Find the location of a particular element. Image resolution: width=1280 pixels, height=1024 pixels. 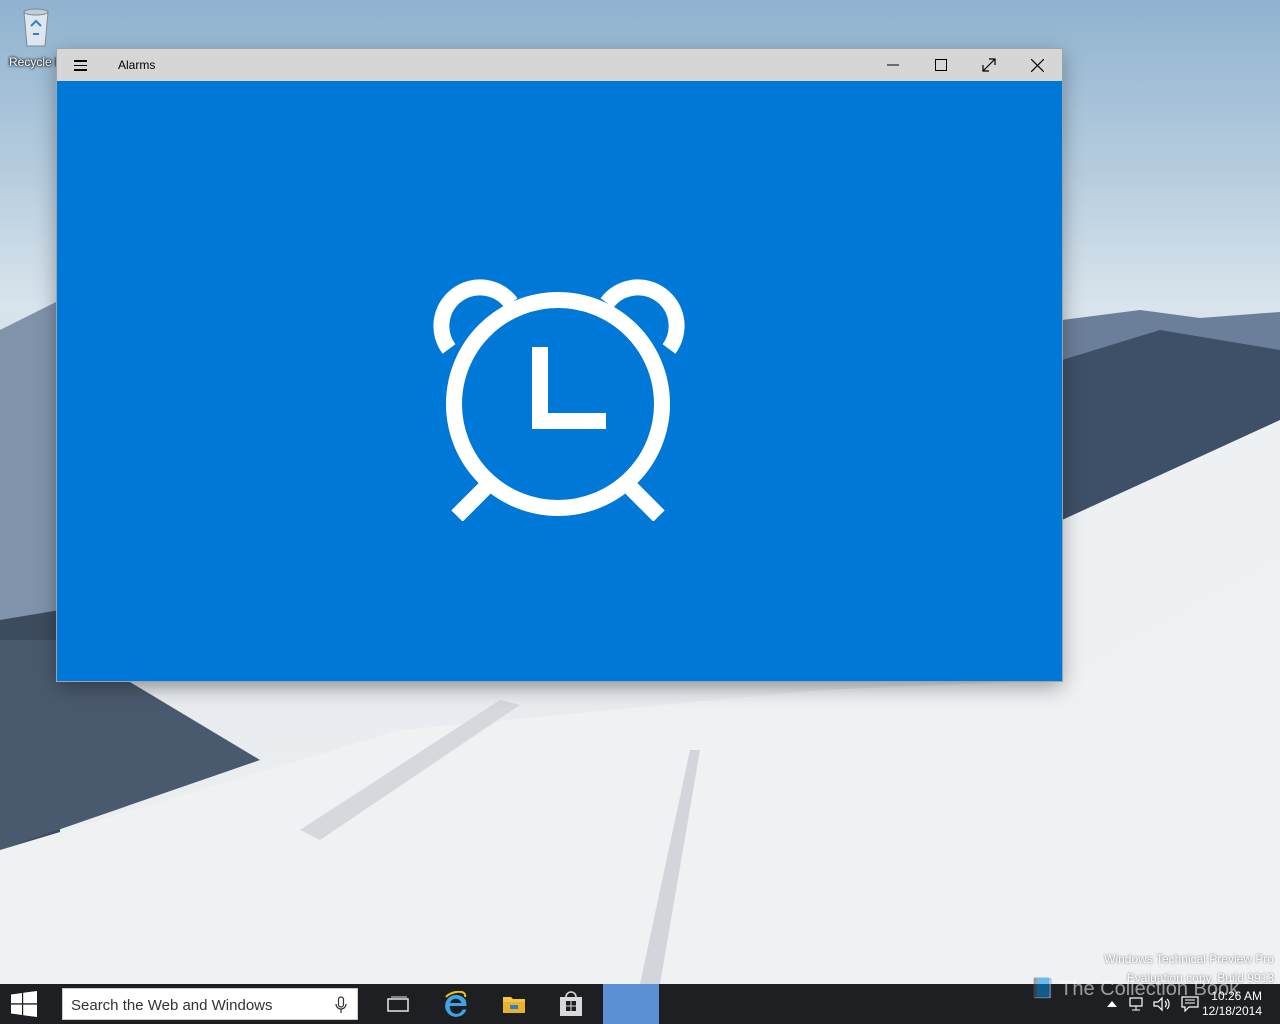

overlay-brand-watermark: 📘 The Collection Book is located at coordinates (1134, 988).